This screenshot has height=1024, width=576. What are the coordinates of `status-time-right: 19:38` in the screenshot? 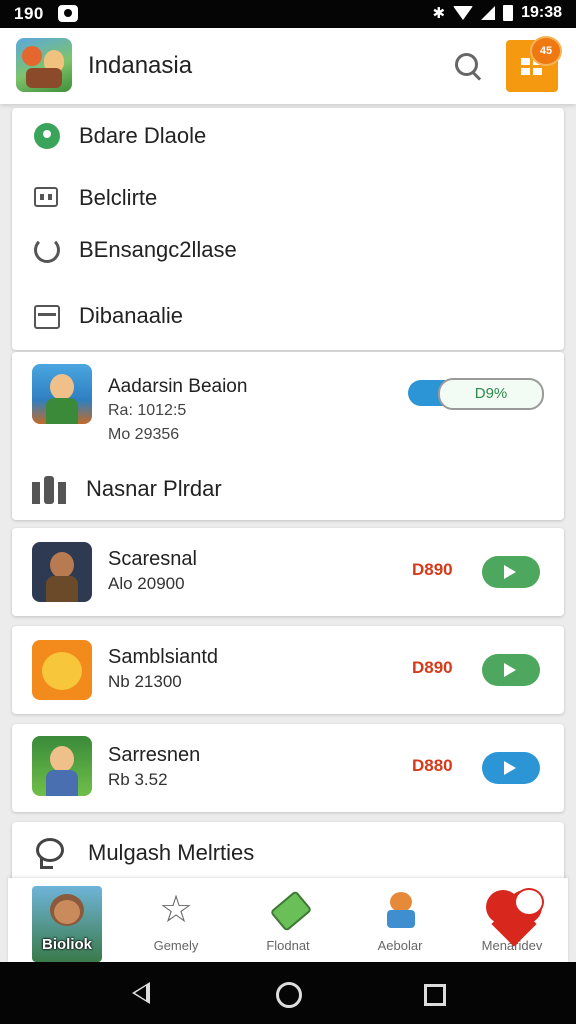 It's located at (541, 12).